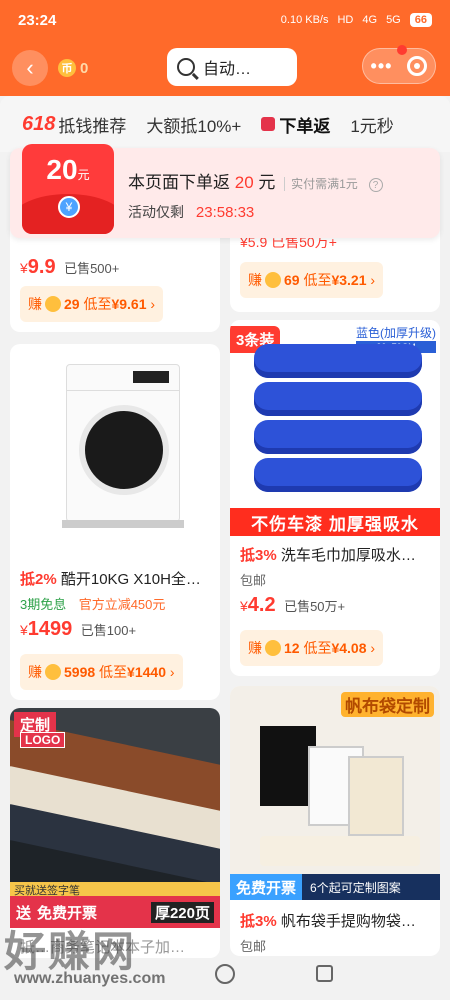  What do you see at coordinates (46, 629) in the screenshot?
I see `price: ¥1499` at bounding box center [46, 629].